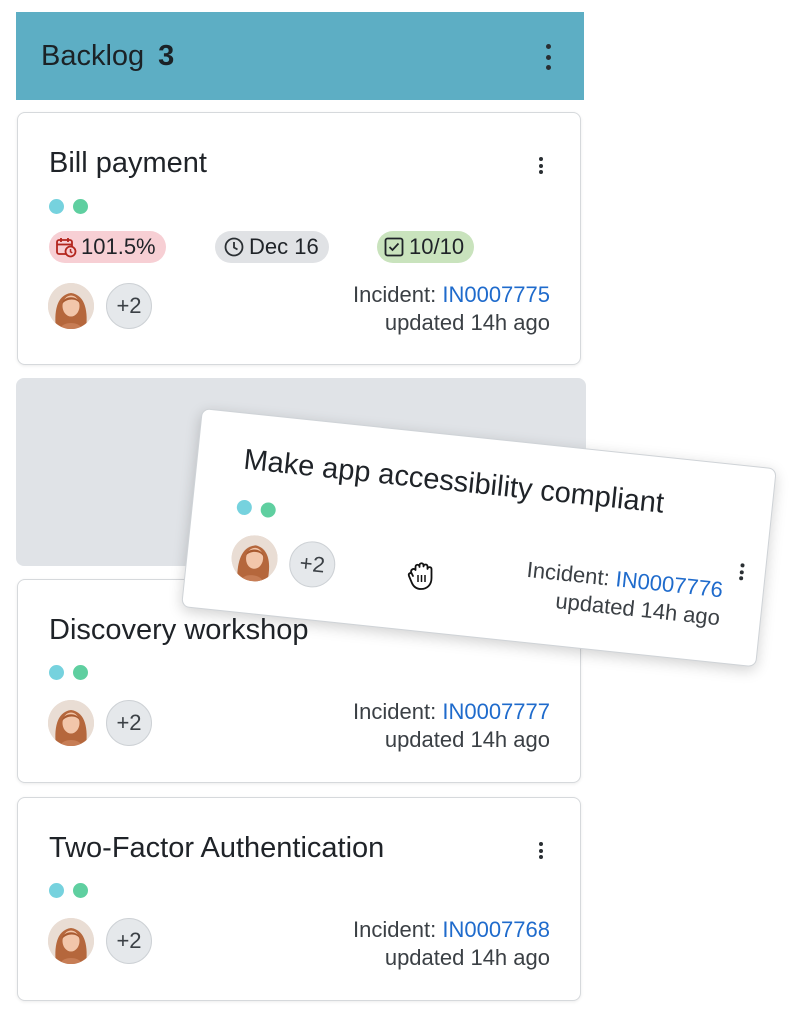 This screenshot has height=1026, width=798. What do you see at coordinates (420, 576) in the screenshot?
I see `grab-cursor-icon` at bounding box center [420, 576].